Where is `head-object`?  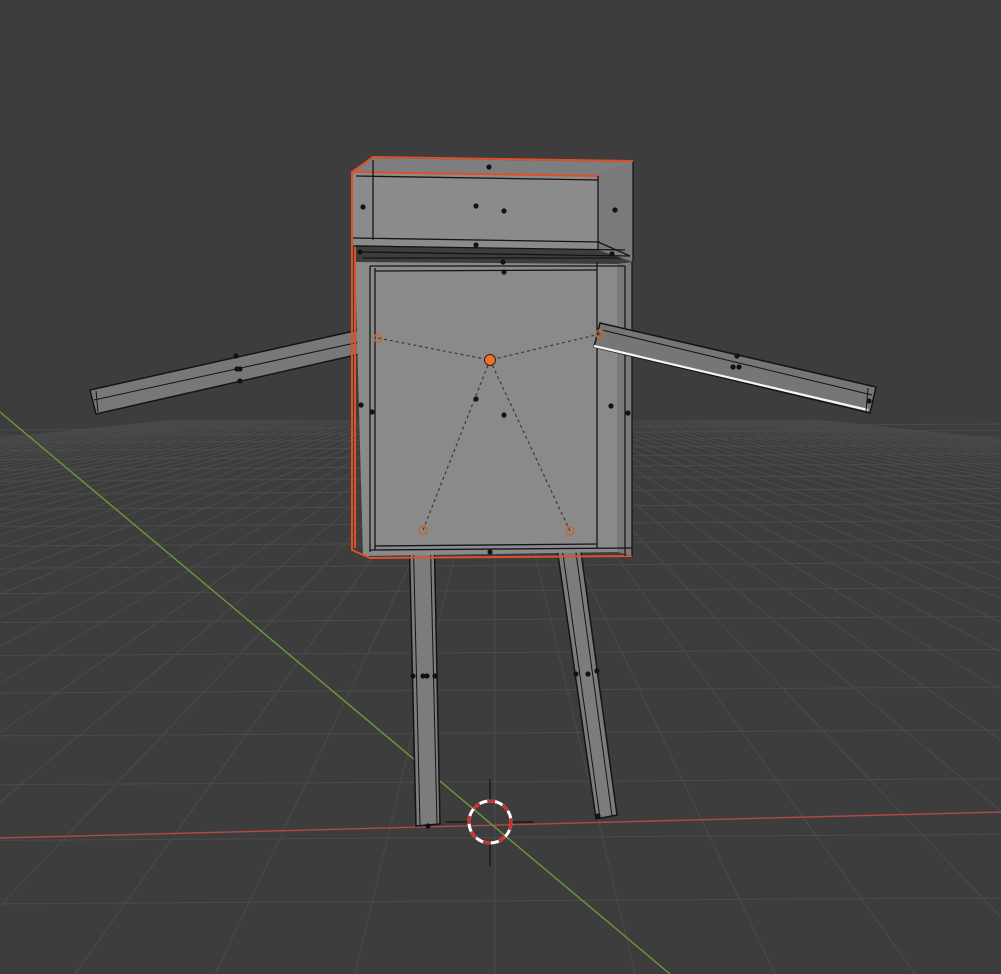
head-object is located at coordinates (492, 208).